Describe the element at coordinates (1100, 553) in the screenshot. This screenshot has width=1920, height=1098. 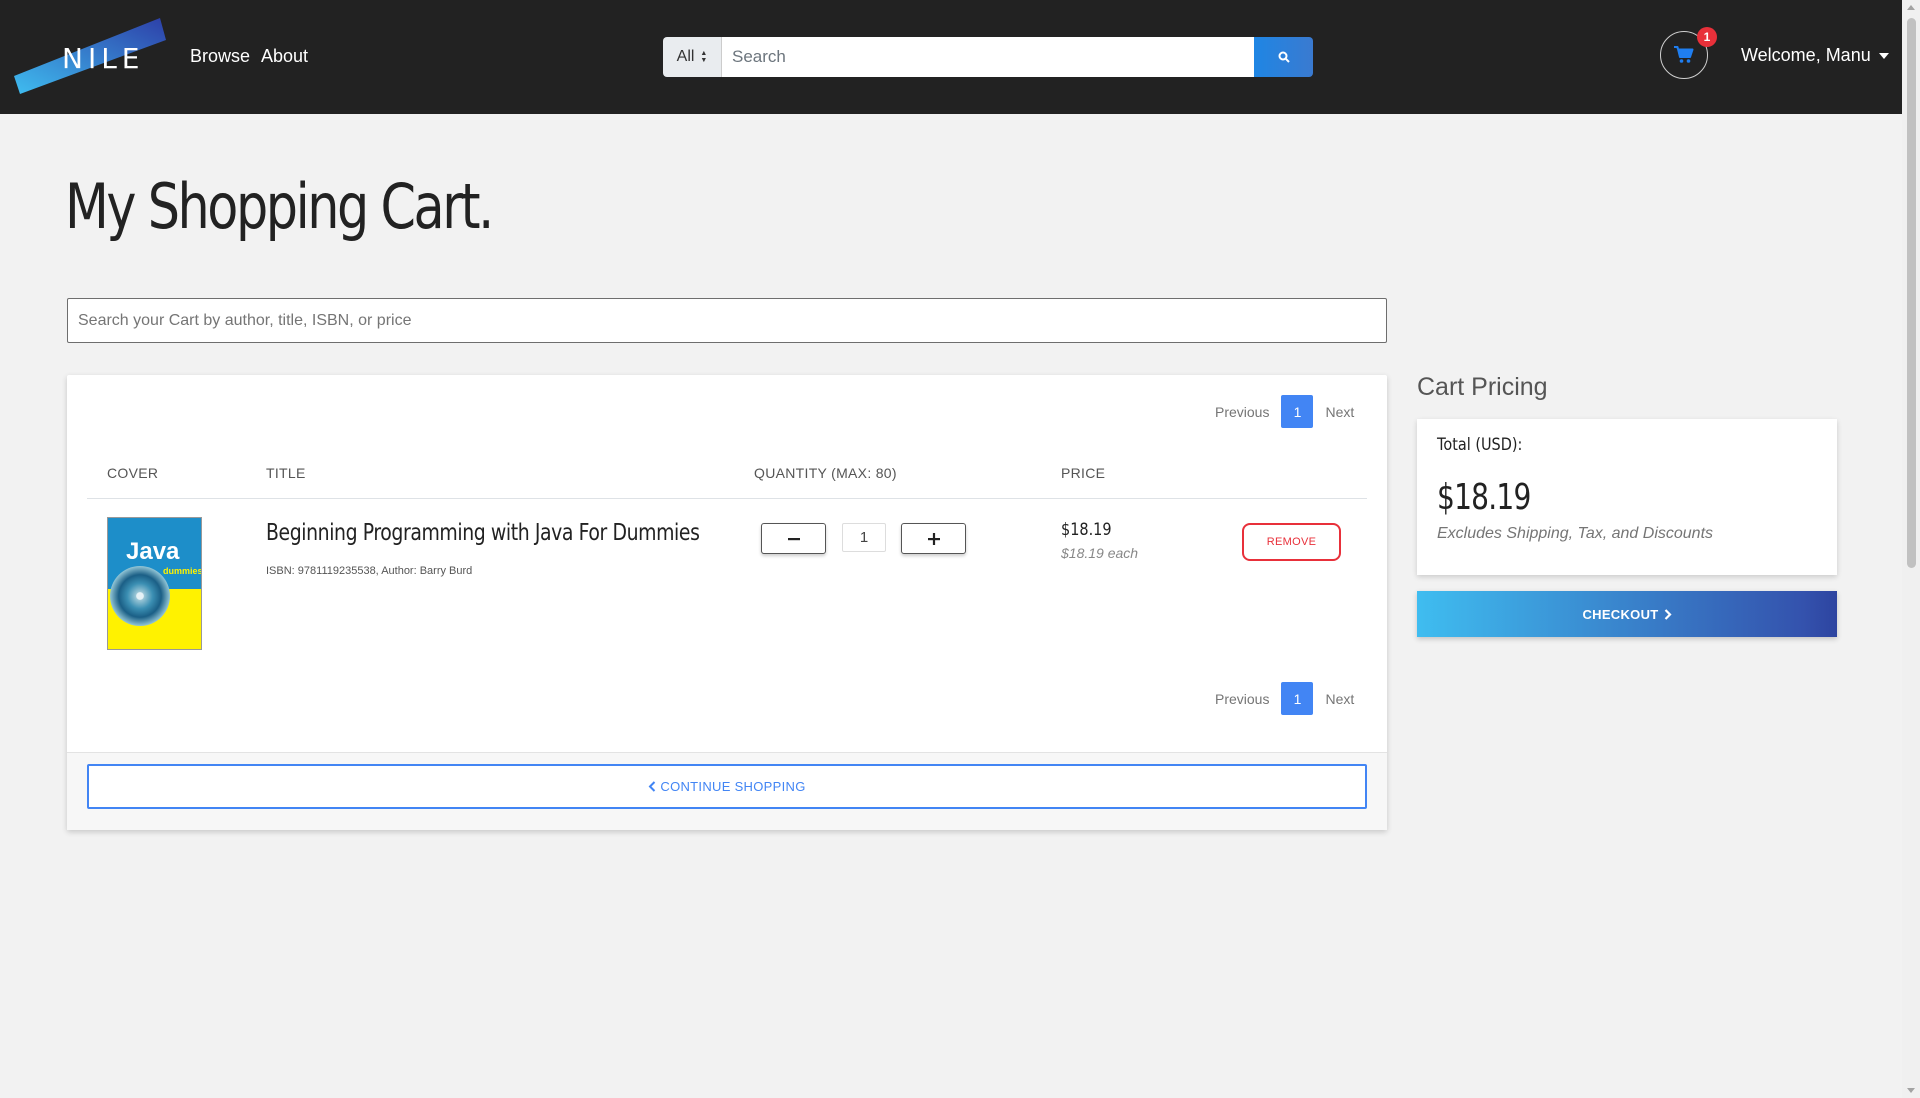
I see `item-price-each: $18.19 each` at that location.